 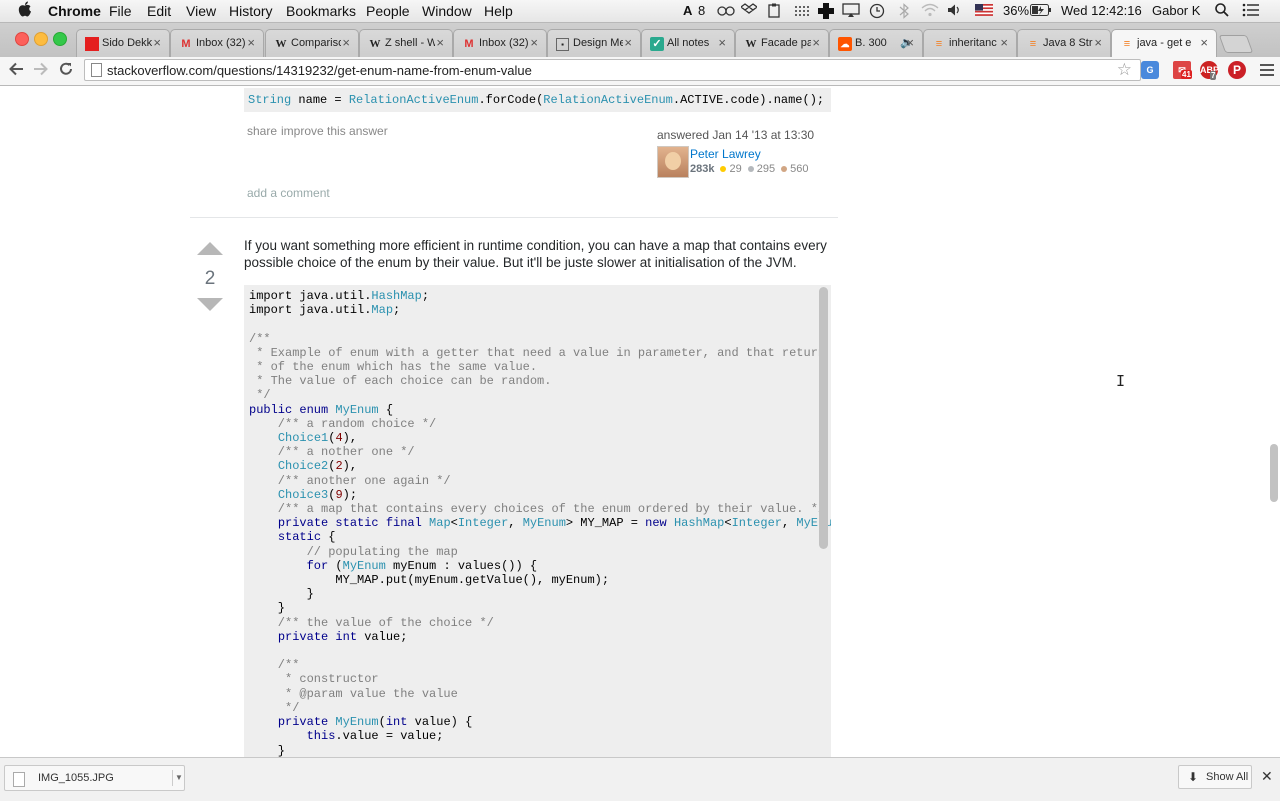 What do you see at coordinates (1176, 10) in the screenshot?
I see `menubar-user: Gabor K` at bounding box center [1176, 10].